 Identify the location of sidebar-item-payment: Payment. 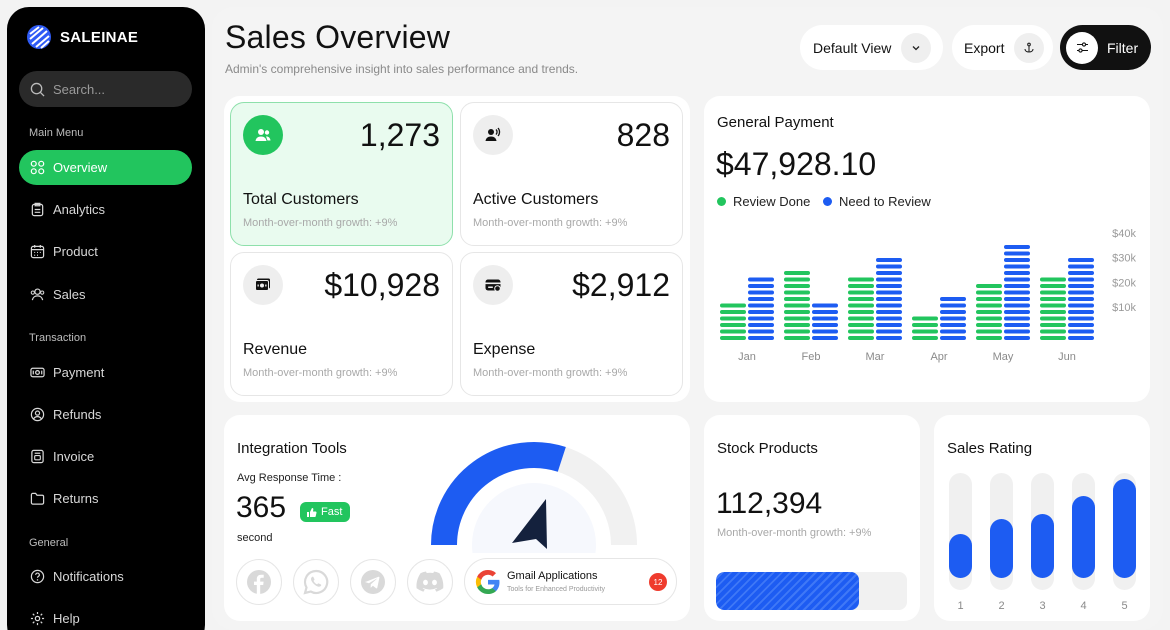
(105, 372).